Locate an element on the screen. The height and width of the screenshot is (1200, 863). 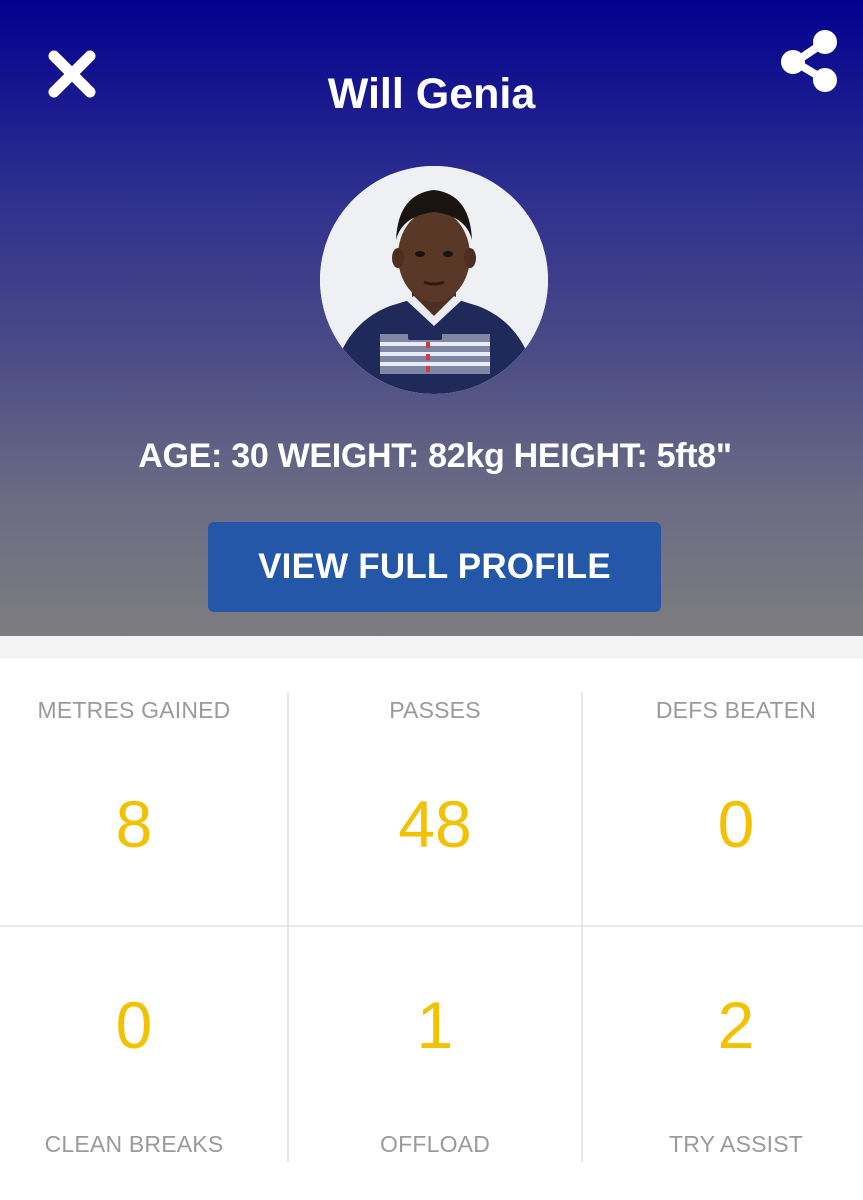
section-divider is located at coordinates (431, 647).